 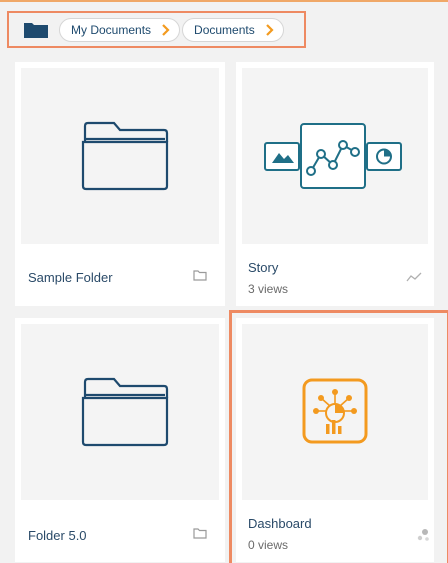 What do you see at coordinates (263, 267) in the screenshot?
I see `card-title: Story` at bounding box center [263, 267].